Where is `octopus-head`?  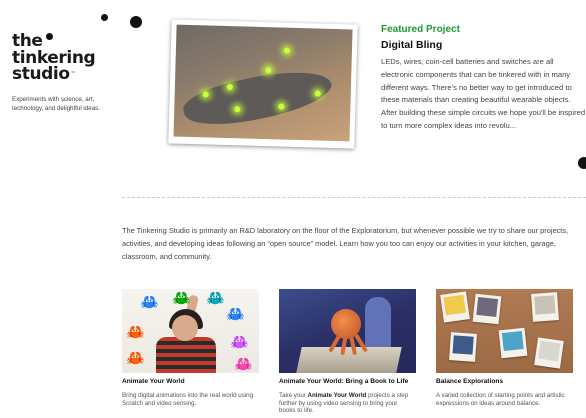 octopus-head is located at coordinates (346, 324).